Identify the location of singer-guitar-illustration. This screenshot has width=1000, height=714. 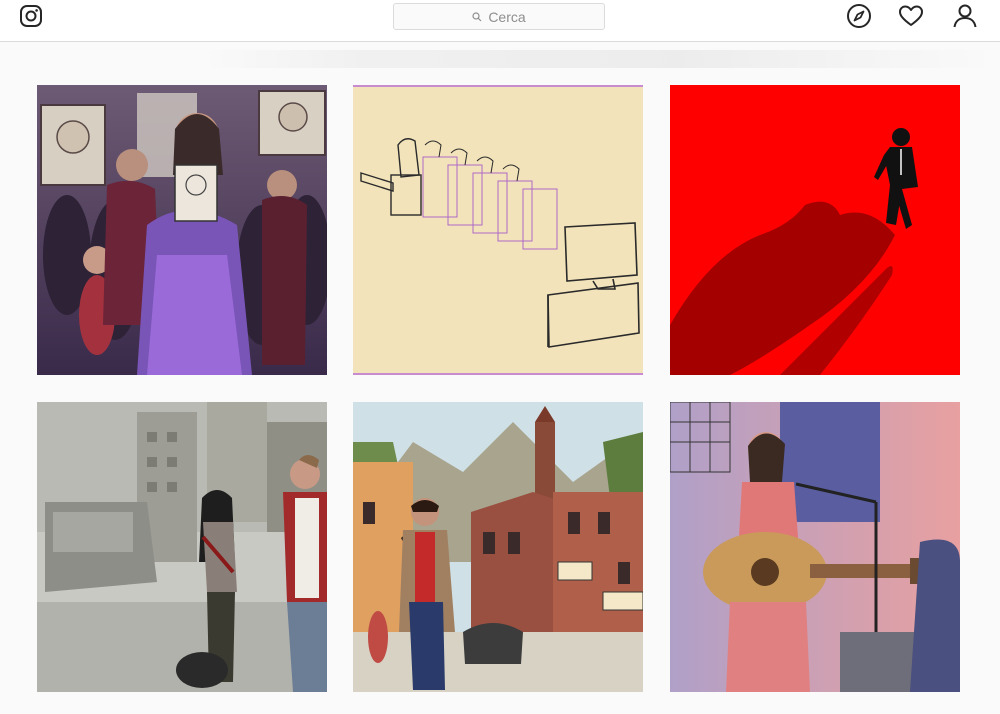
(815, 547).